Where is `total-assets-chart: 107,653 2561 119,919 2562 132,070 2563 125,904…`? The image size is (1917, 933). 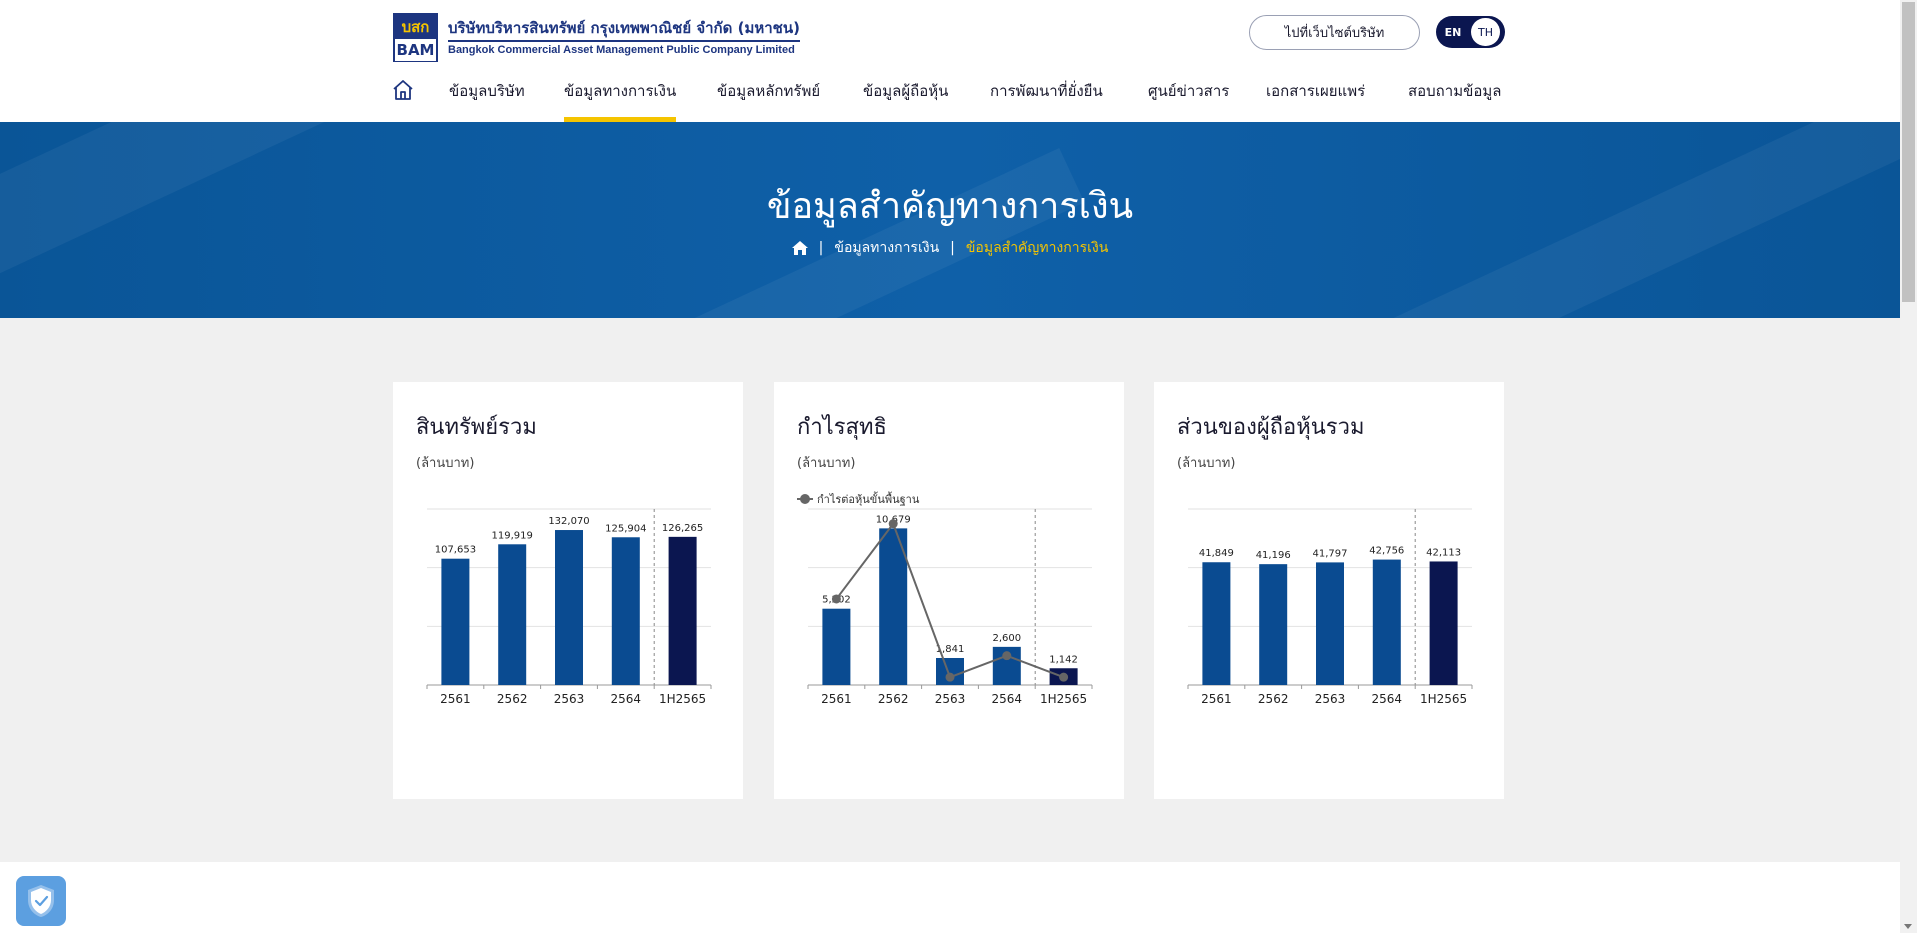 total-assets-chart: 107,653 2561 119,919 2562 132,070 2563 125,904… is located at coordinates (569, 607).